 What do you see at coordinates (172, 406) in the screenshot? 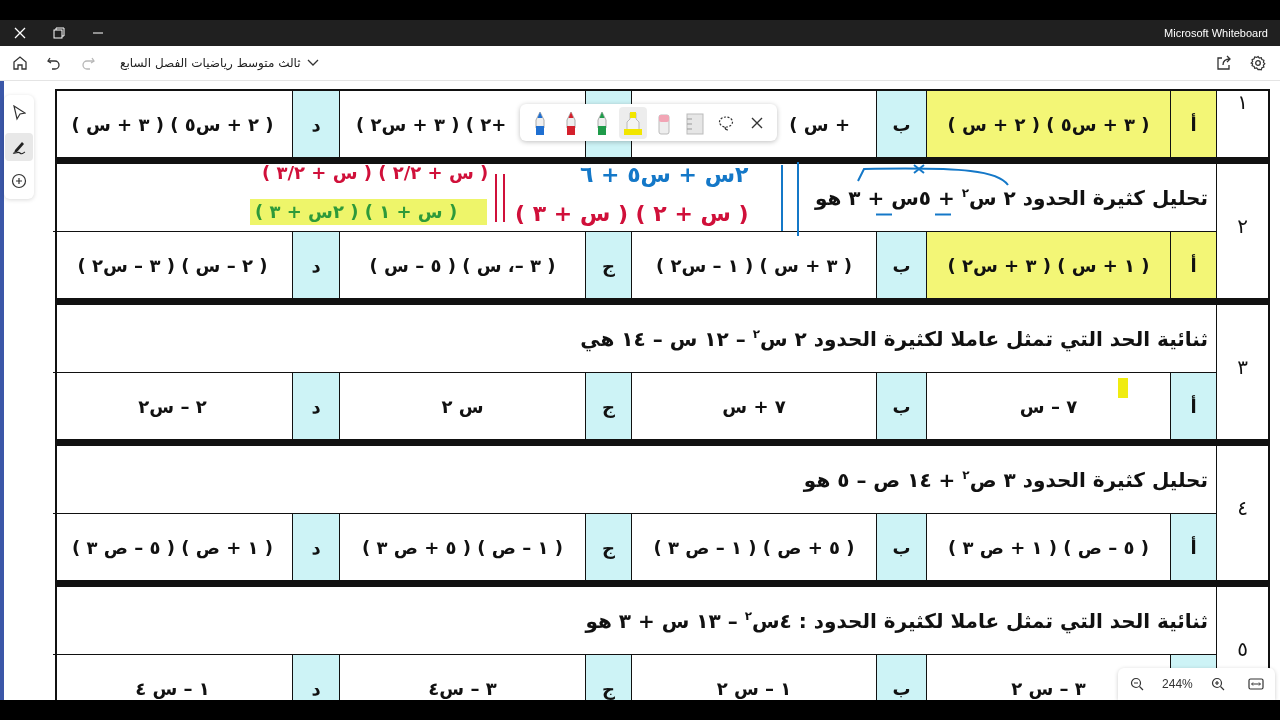
I see `option-cell-text: ٢س – ٢` at bounding box center [172, 406].